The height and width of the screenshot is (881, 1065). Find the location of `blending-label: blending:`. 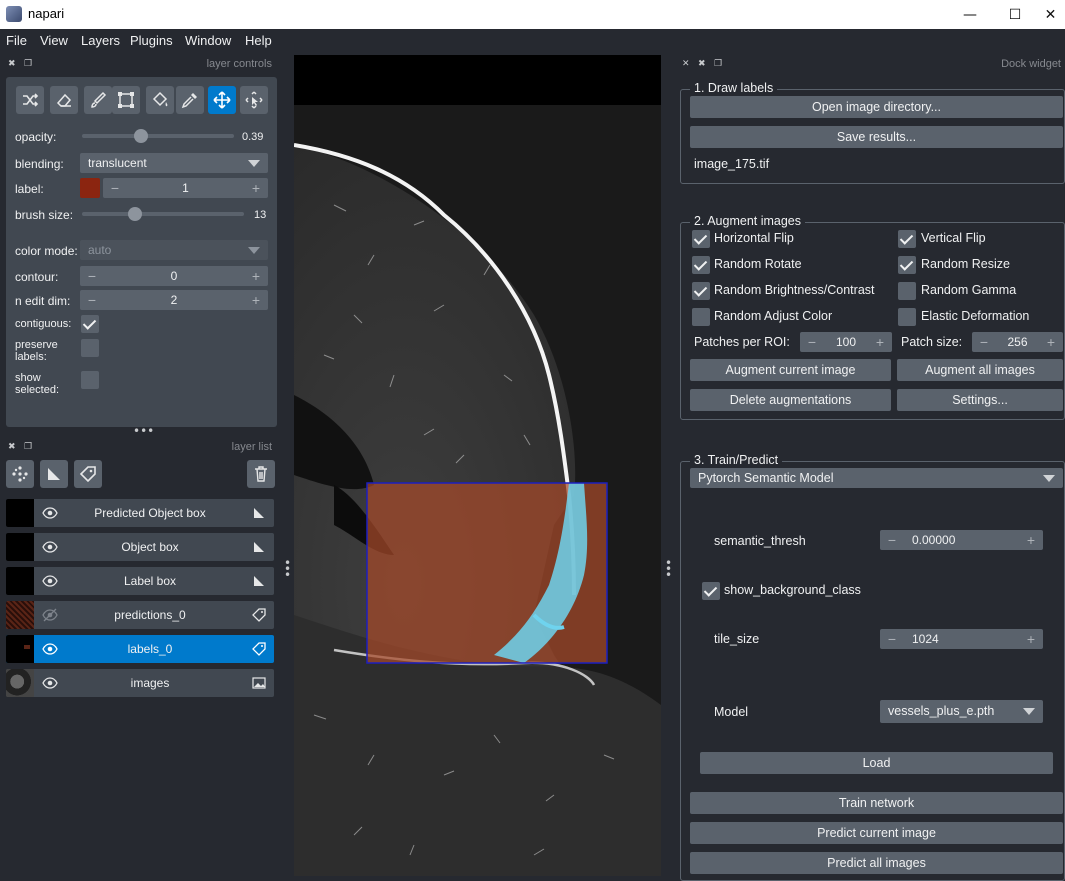

blending-label: blending: is located at coordinates (39, 164).